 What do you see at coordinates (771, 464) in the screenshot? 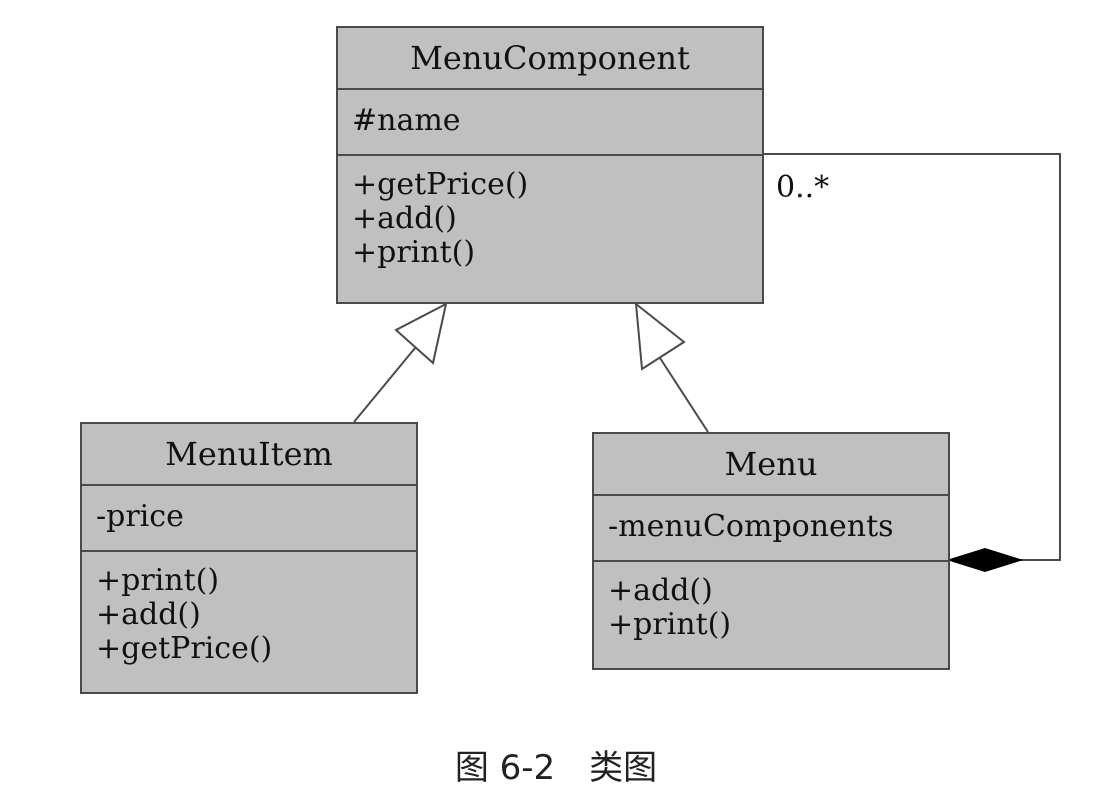
I see `class-name-menu: Menu` at bounding box center [771, 464].